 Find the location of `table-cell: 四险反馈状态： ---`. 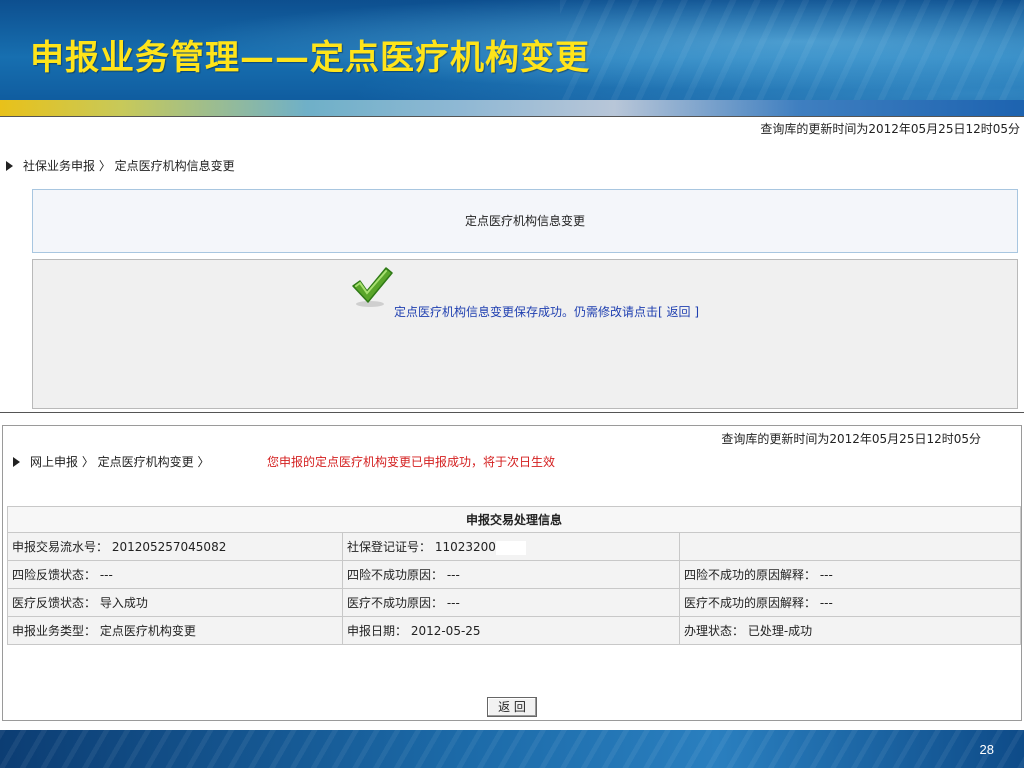

table-cell: 四险反馈状态： --- is located at coordinates (175, 574).